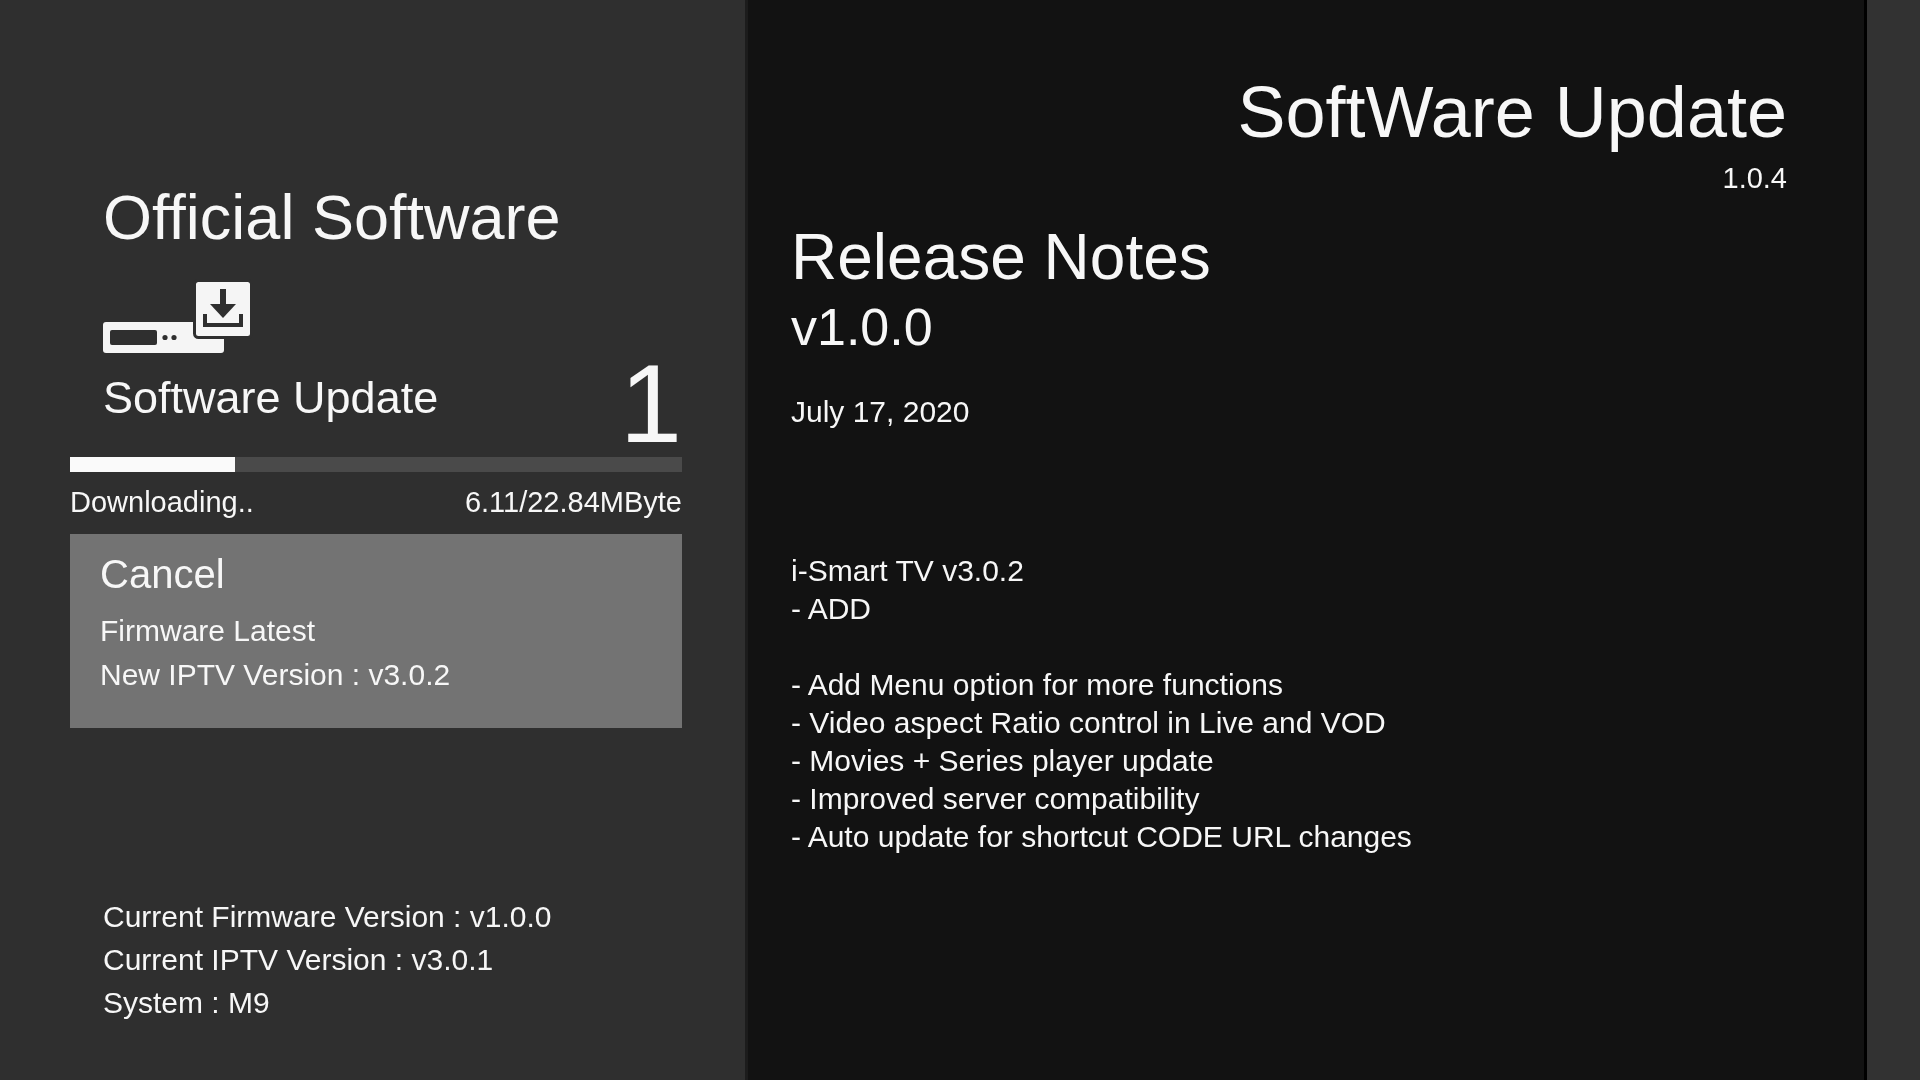  I want to click on system-info-line: Current Firmware Version : v1.0.0, so click(327, 916).